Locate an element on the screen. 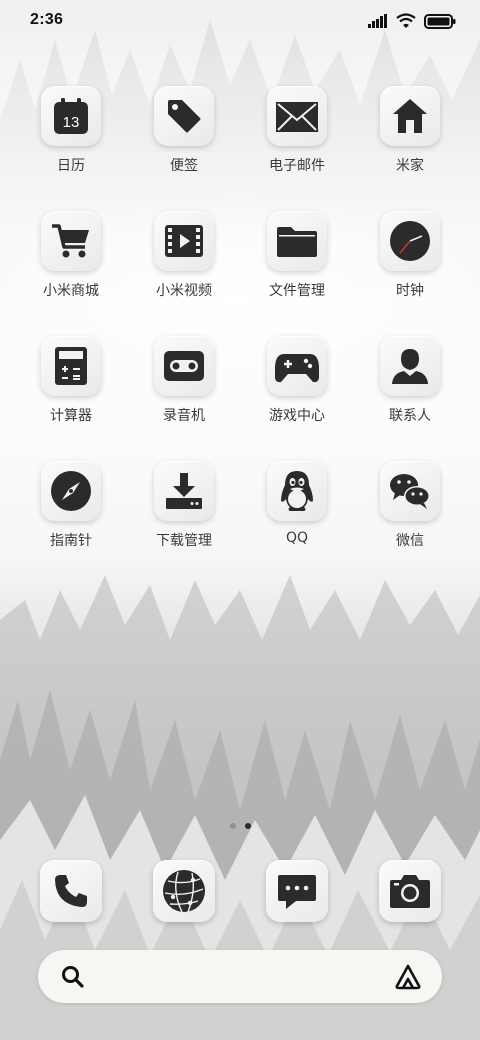 The width and height of the screenshot is (480, 1040). dock-browser is located at coordinates (184, 891).